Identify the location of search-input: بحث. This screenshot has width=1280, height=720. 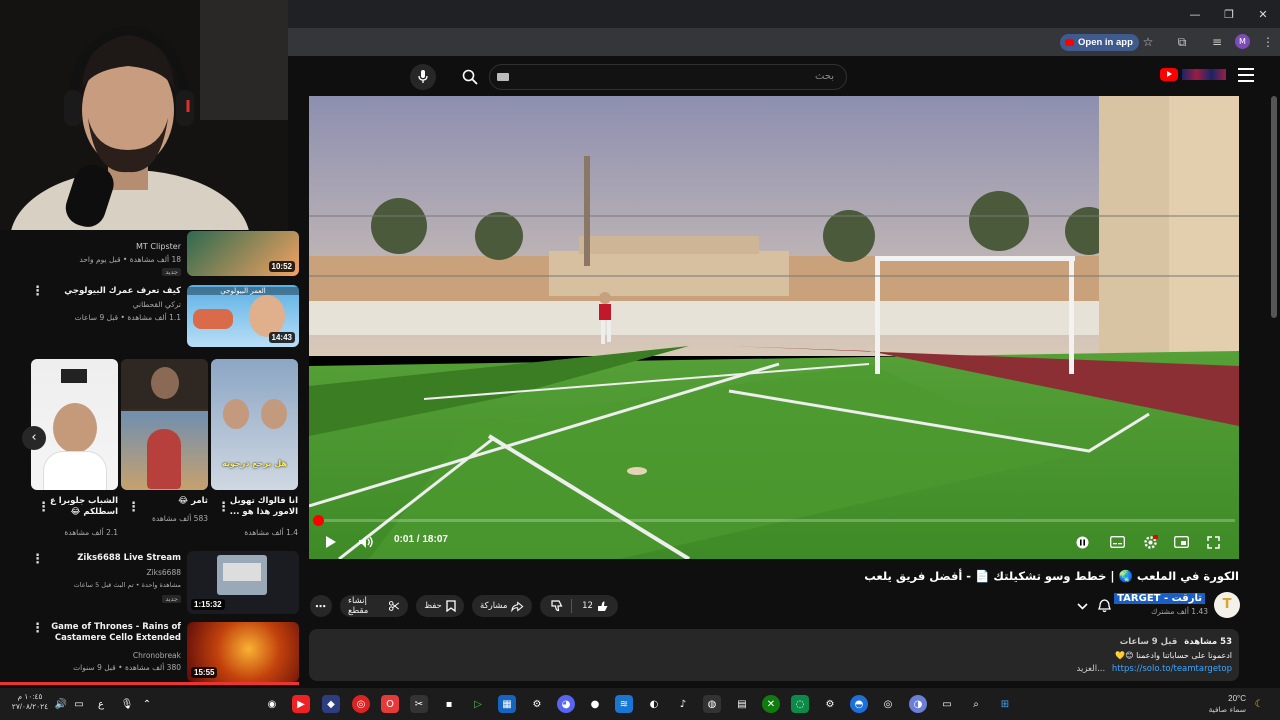
(668, 77).